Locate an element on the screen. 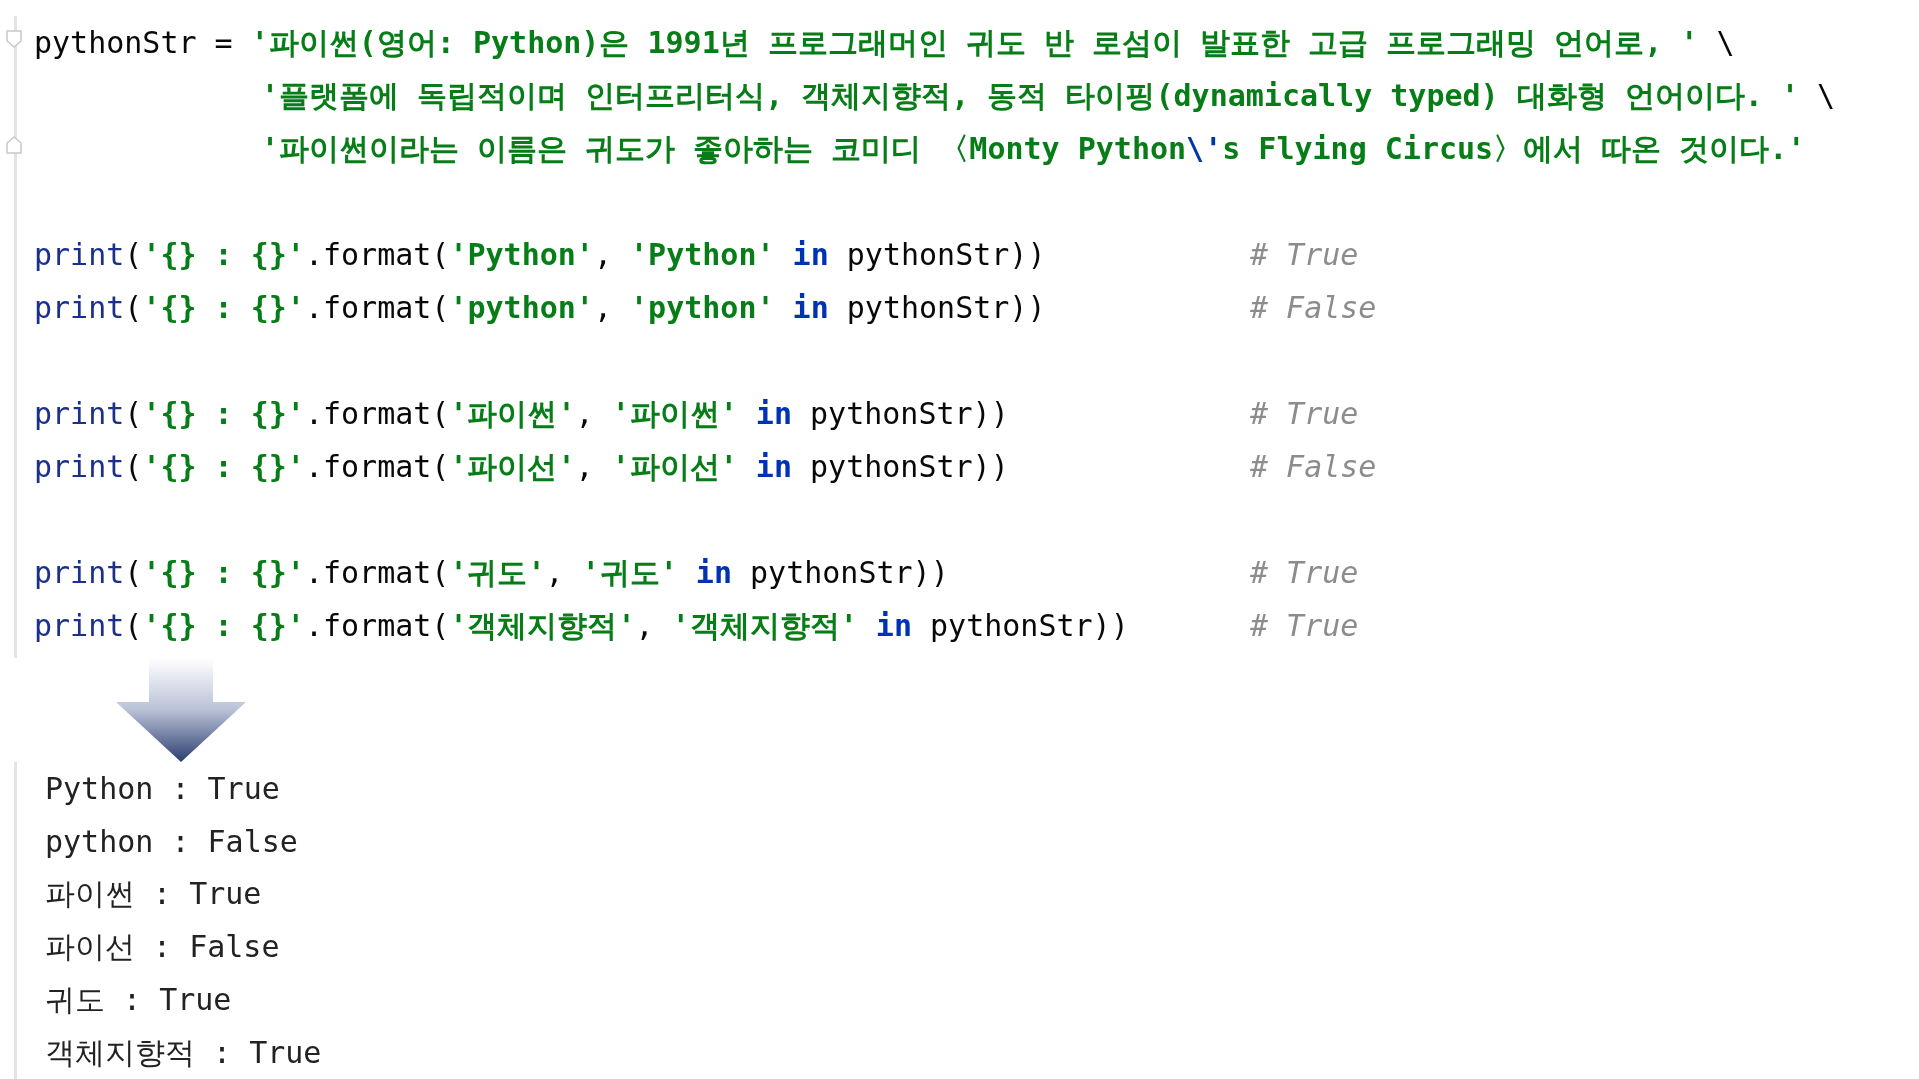 The height and width of the screenshot is (1079, 1919). code-line: print('{} : {}'.format('파이썬', '파이썬' in pythonStr)) is located at coordinates (522, 413).